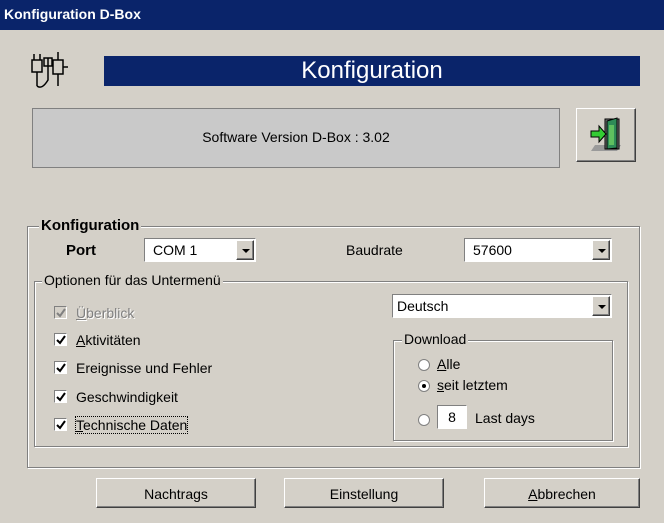 Image resolution: width=664 pixels, height=523 pixels. Describe the element at coordinates (435, 339) in the screenshot. I see `download-group-title: Download` at that location.